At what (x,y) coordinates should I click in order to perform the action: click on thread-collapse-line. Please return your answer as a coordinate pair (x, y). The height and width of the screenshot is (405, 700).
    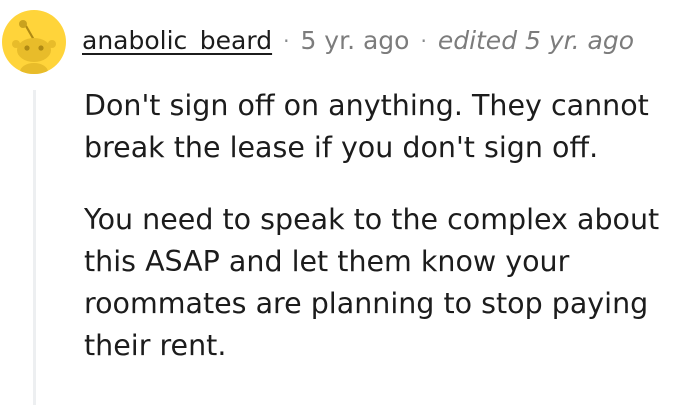
    Looking at the image, I should click on (34, 247).